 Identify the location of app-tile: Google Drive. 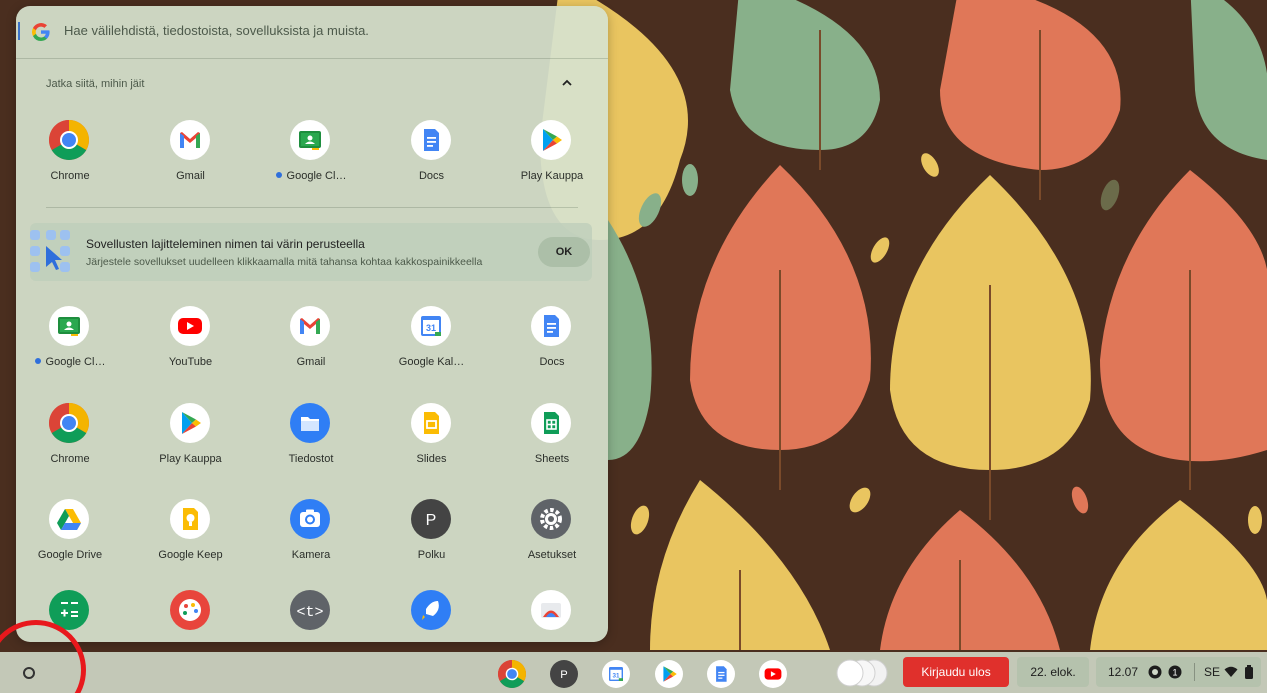
(70, 539).